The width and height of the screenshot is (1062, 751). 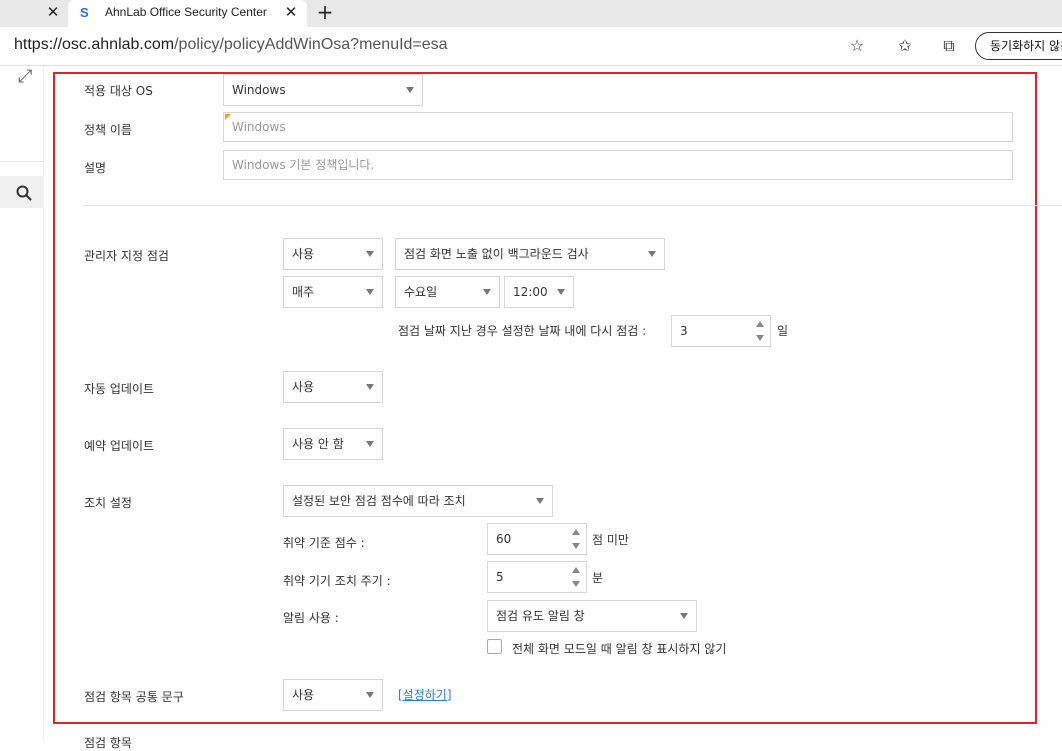 What do you see at coordinates (108, 130) in the screenshot?
I see `policy-name-label: 정책 이름` at bounding box center [108, 130].